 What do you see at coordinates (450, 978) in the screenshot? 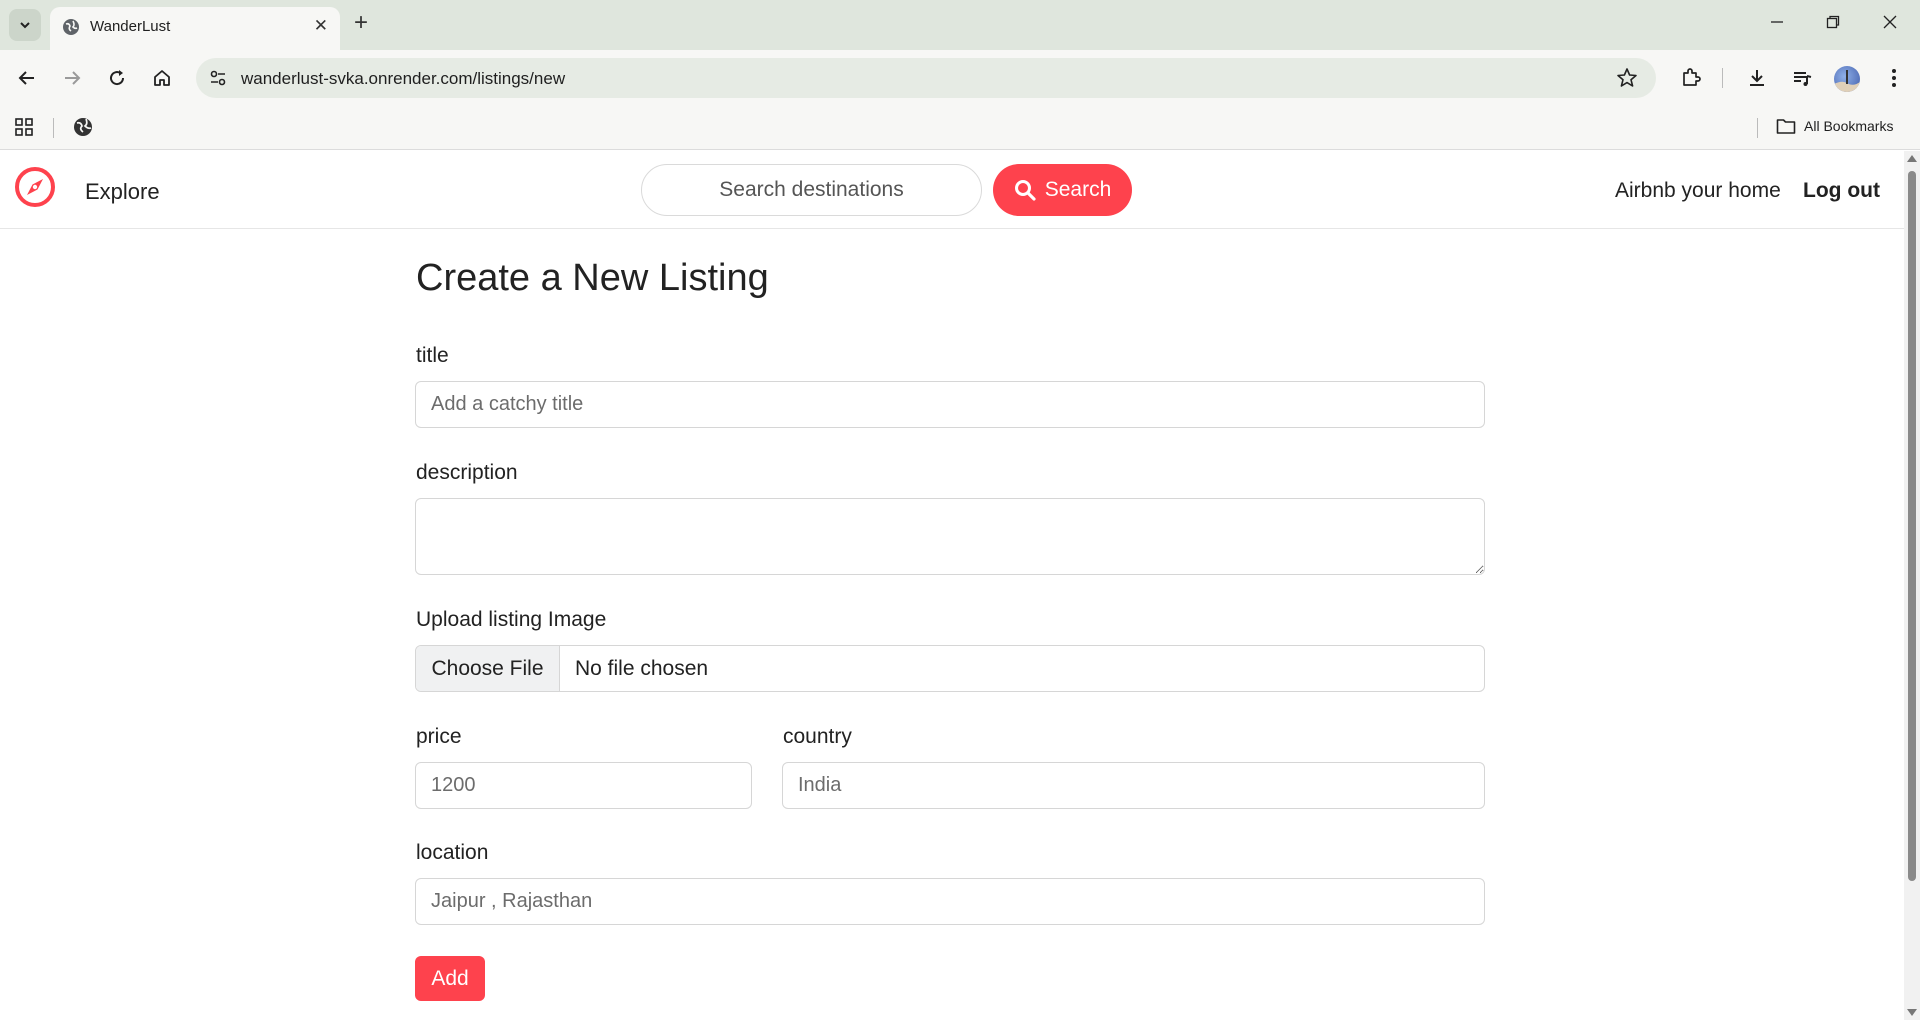
I see `add-listing-button: Add` at bounding box center [450, 978].